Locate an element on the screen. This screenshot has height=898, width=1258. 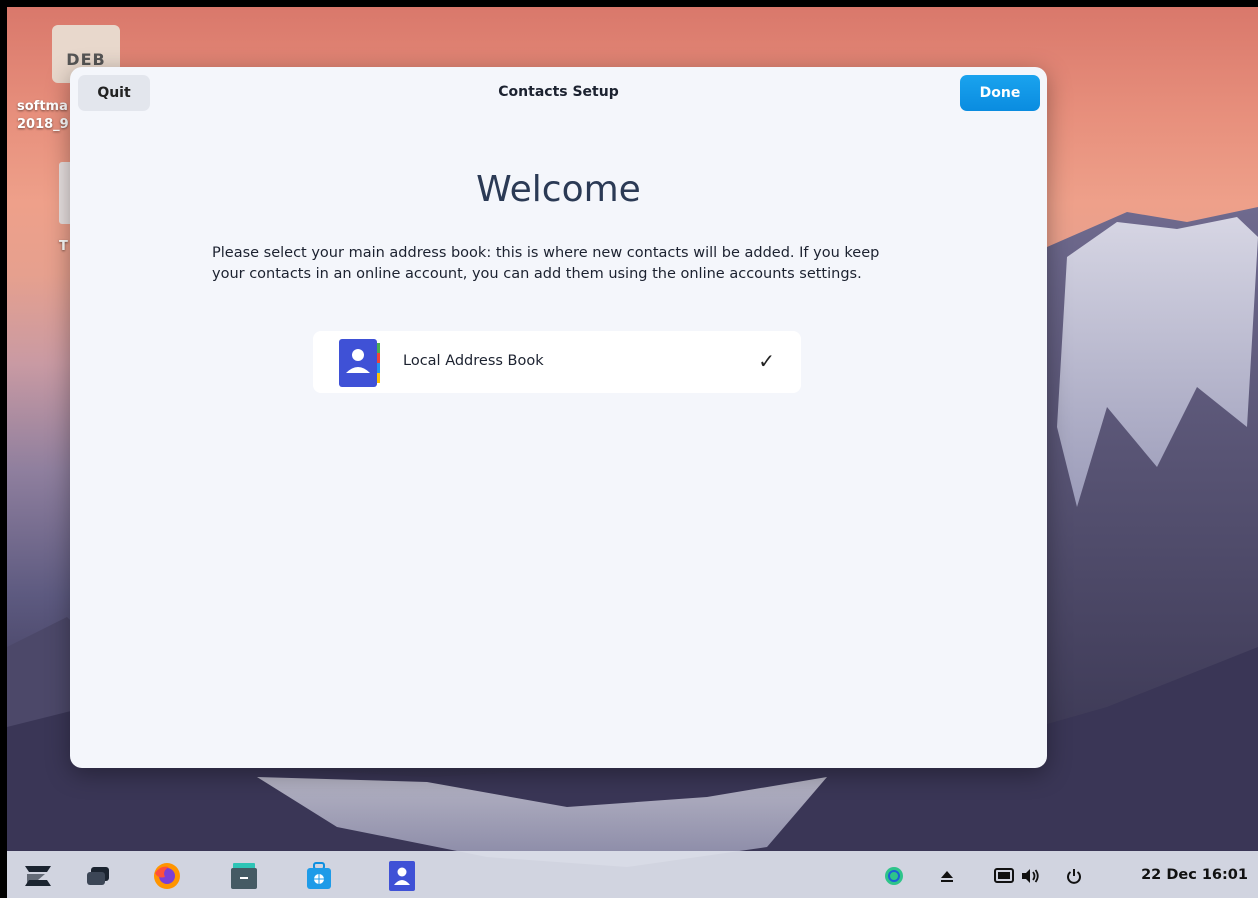
power-icon is located at coordinates (1074, 876).